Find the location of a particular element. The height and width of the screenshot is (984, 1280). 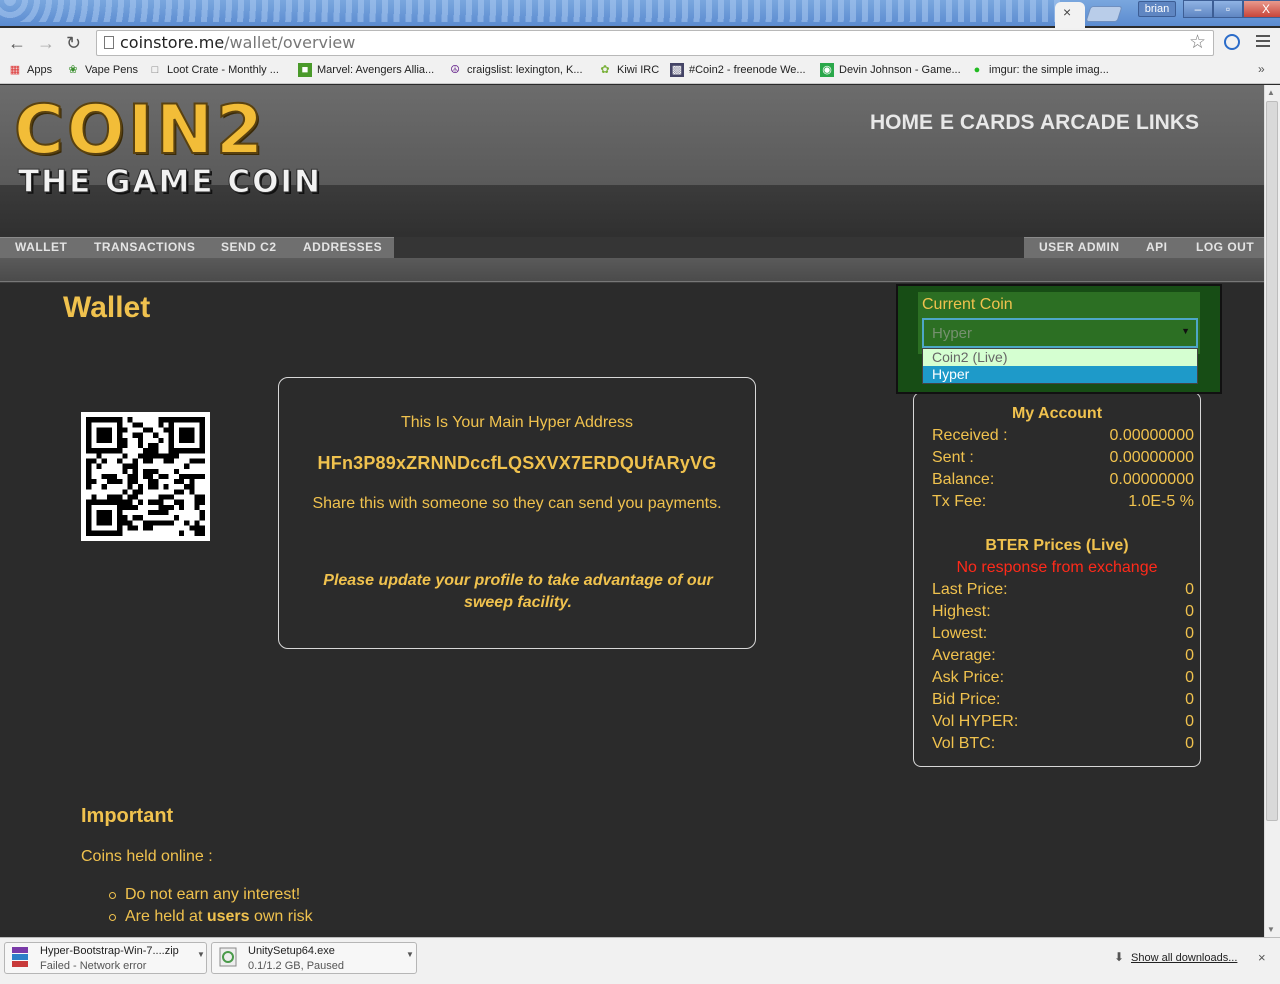

price-row-highest: Highest: 0 is located at coordinates (1063, 611).